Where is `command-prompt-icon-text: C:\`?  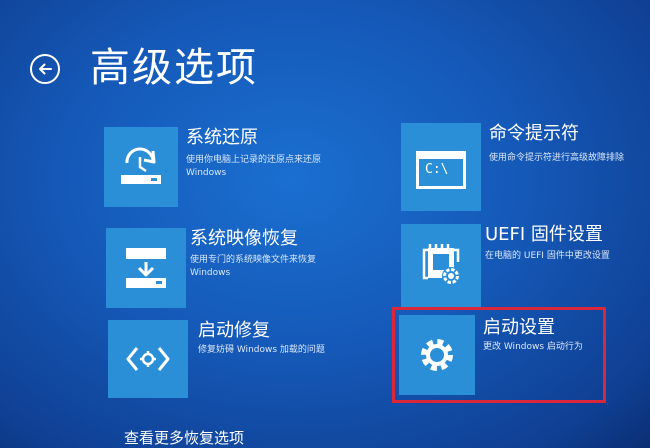 command-prompt-icon-text: C:\ is located at coordinates (437, 169).